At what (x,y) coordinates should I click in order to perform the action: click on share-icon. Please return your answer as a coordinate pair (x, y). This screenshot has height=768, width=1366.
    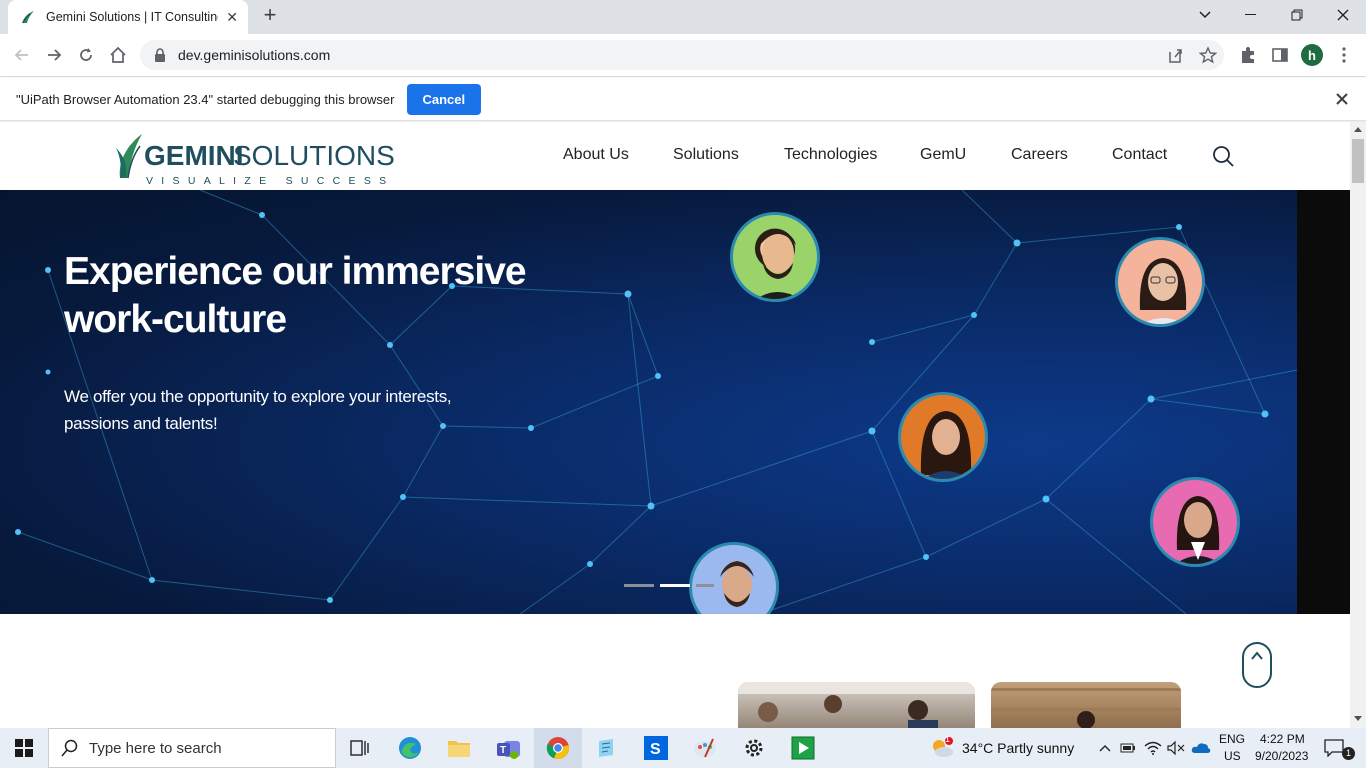
    Looking at the image, I should click on (1175, 57).